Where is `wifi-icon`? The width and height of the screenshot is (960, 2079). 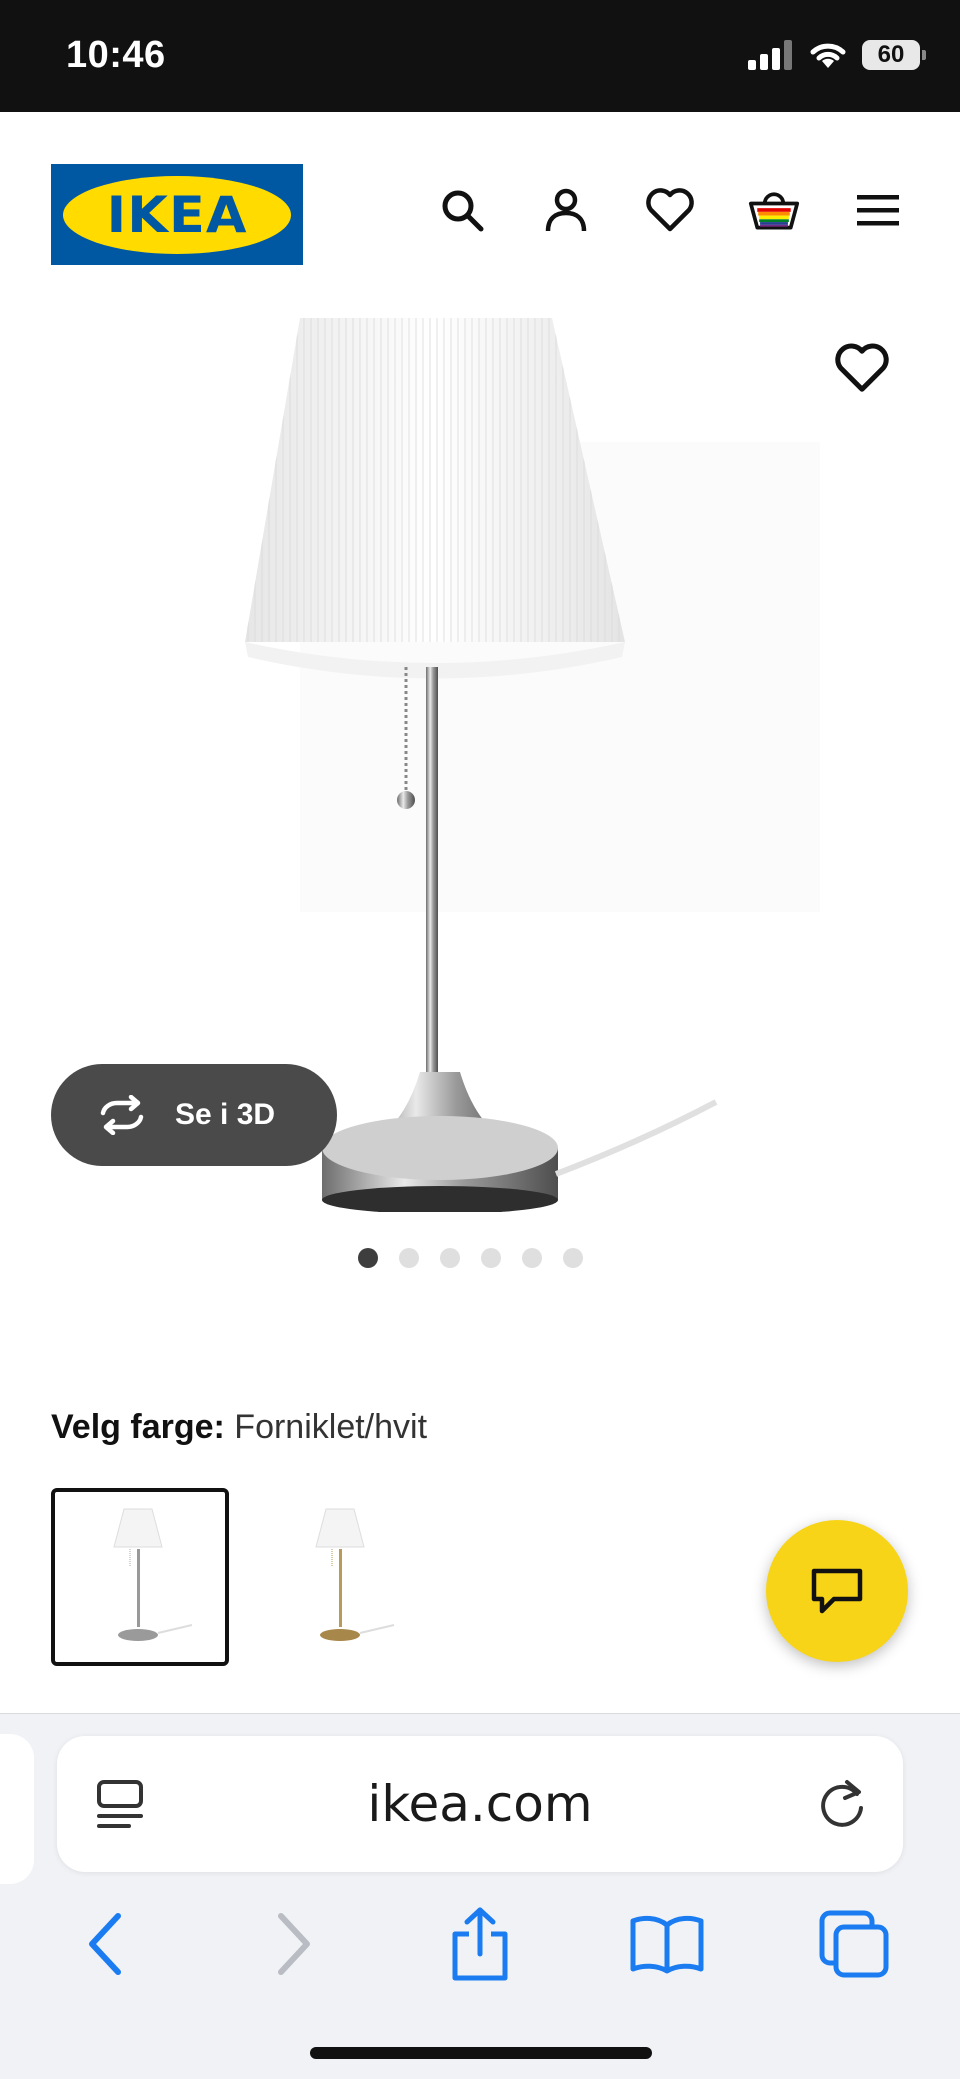
wifi-icon is located at coordinates (828, 55).